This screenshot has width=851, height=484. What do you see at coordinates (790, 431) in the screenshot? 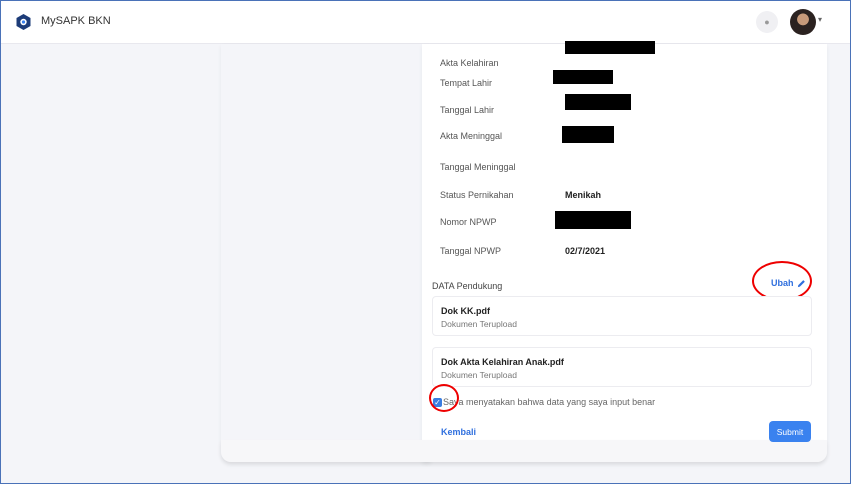
I see `submit-button: Submit` at bounding box center [790, 431].